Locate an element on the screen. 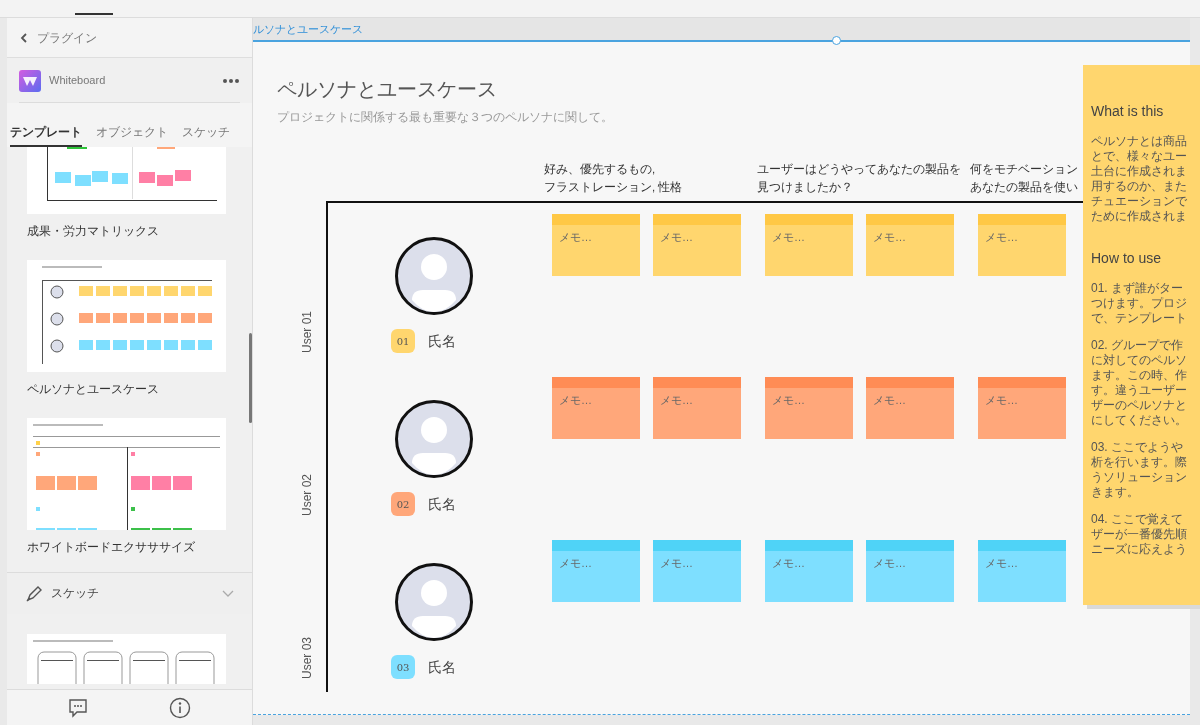 Image resolution: width=1200 pixels, height=725 pixels. plugin-name: Whiteboard is located at coordinates (78, 81).